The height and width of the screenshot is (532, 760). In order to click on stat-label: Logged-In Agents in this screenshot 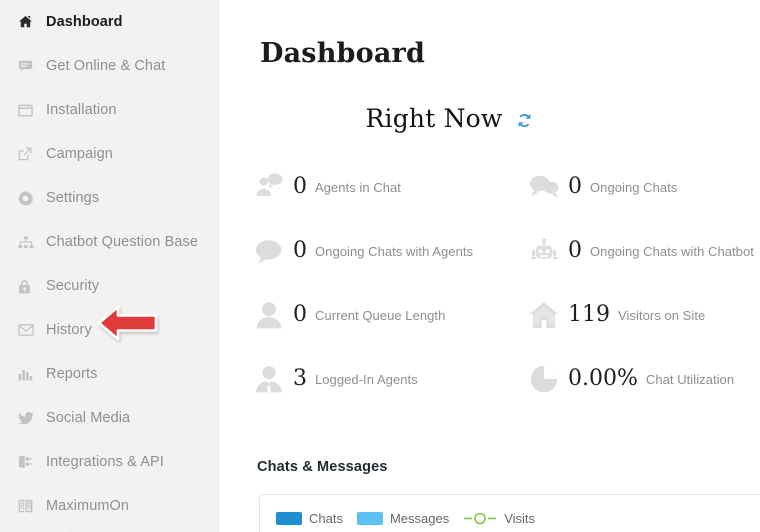, I will do `click(366, 379)`.